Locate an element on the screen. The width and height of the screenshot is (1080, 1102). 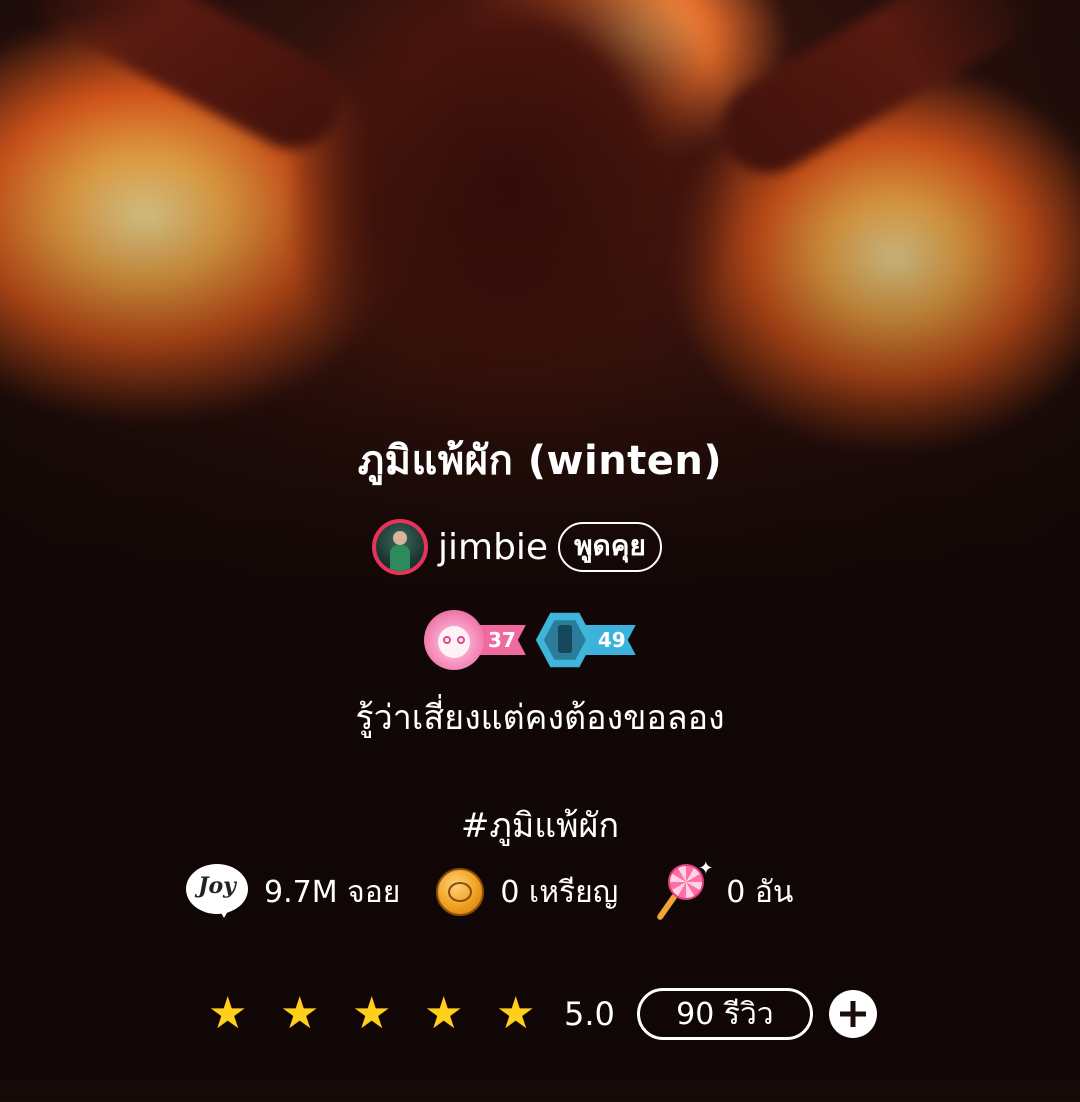
author-avatar is located at coordinates (400, 547).